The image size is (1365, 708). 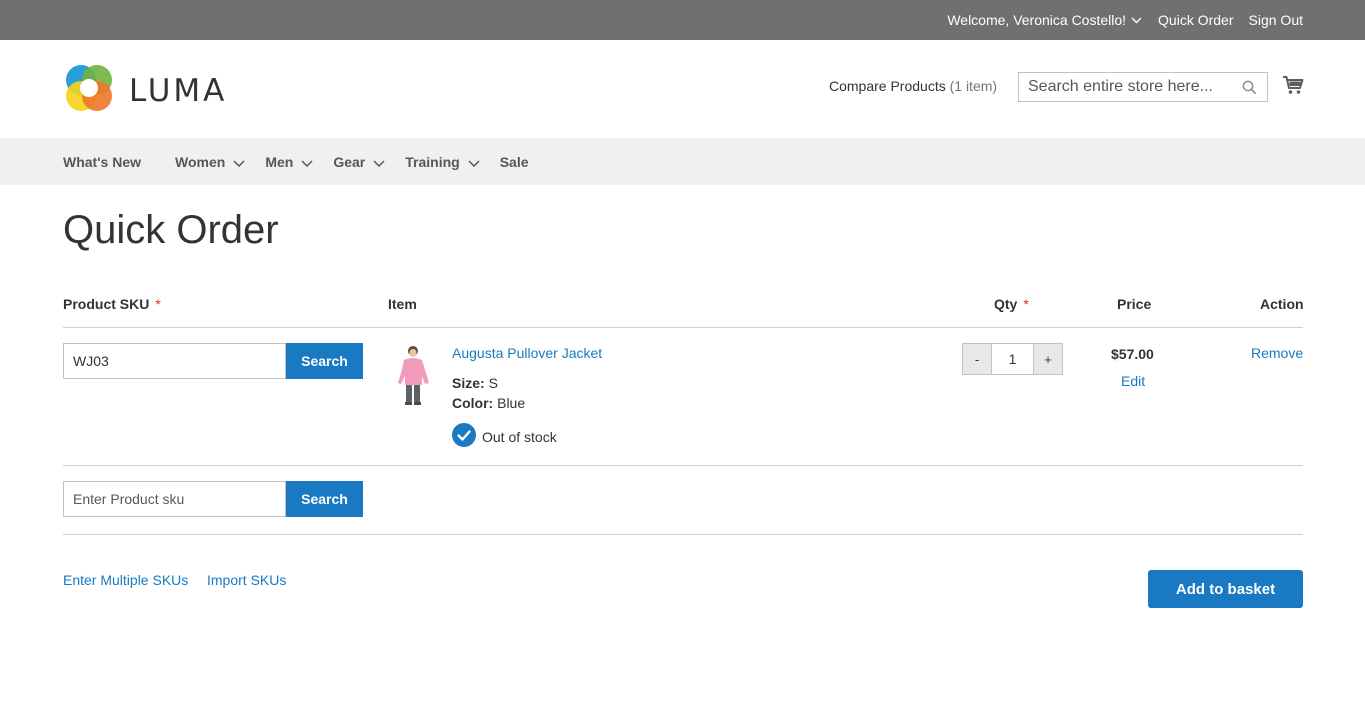 What do you see at coordinates (1037, 20) in the screenshot?
I see `welcome-text: Welcome, Veronica Costello!` at bounding box center [1037, 20].